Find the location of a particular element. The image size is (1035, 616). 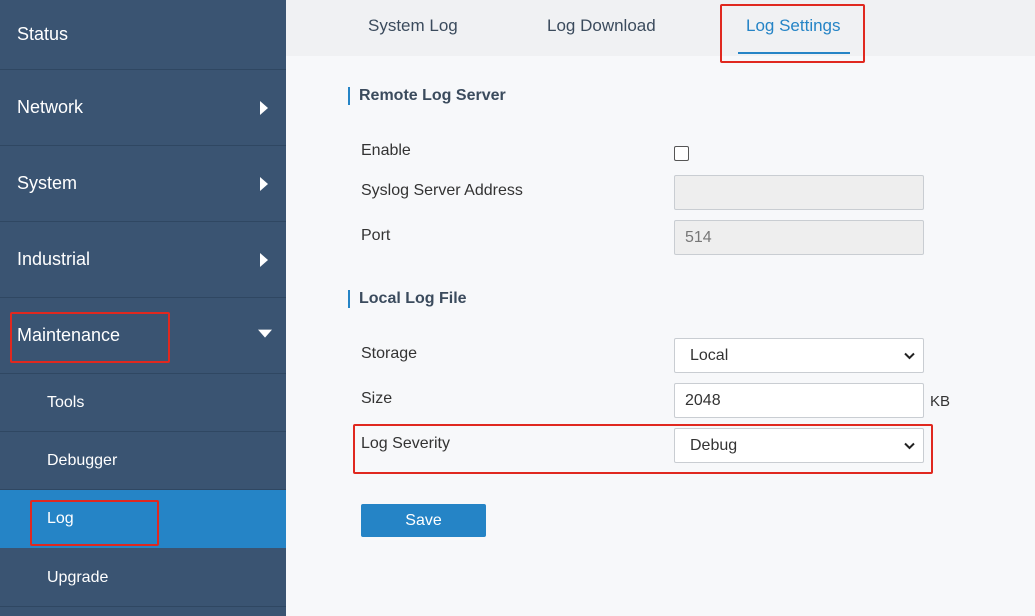

nav-debugger-label: Debugger is located at coordinates (82, 460).